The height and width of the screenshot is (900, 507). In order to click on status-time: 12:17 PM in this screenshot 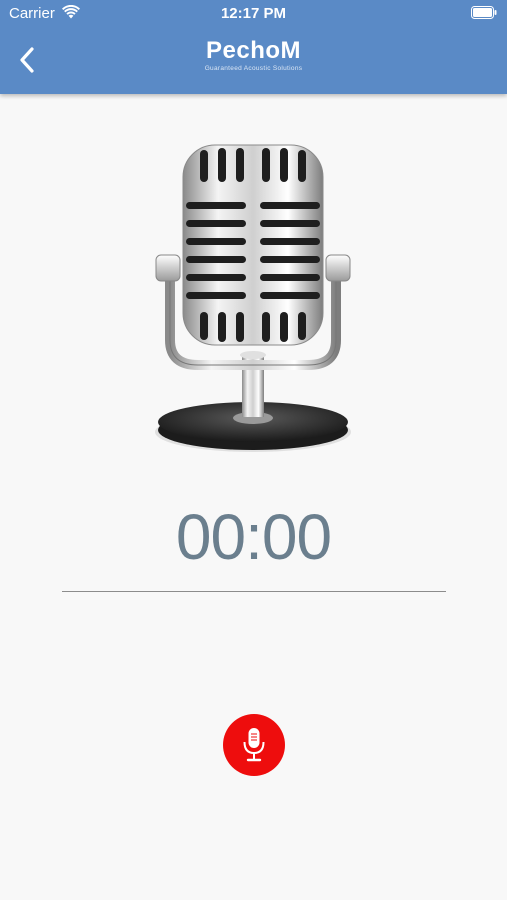, I will do `click(253, 13)`.